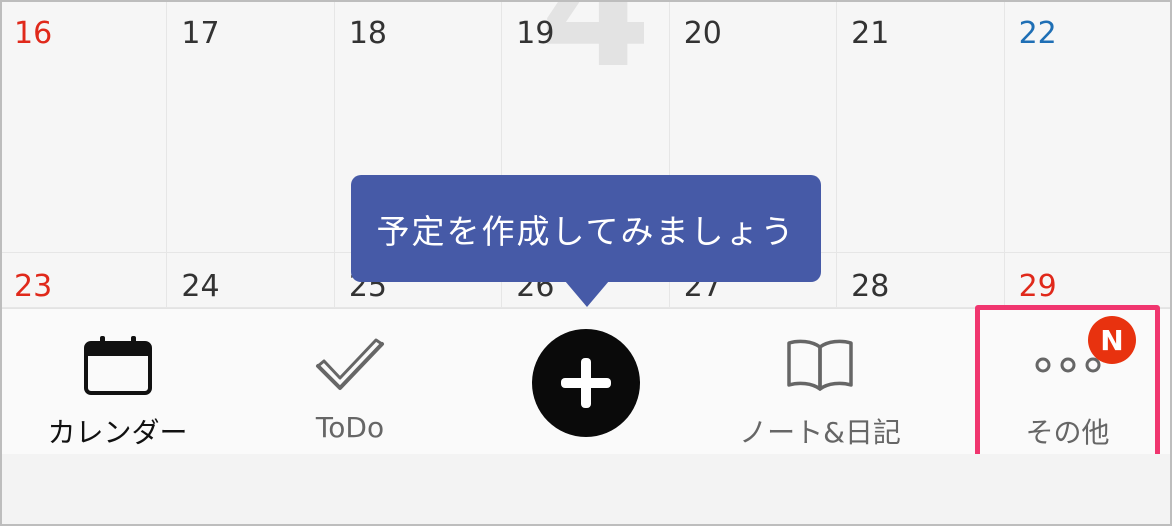 This screenshot has height=526, width=1172. Describe the element at coordinates (921, 280) in the screenshot. I see `day-cell: 28` at that location.